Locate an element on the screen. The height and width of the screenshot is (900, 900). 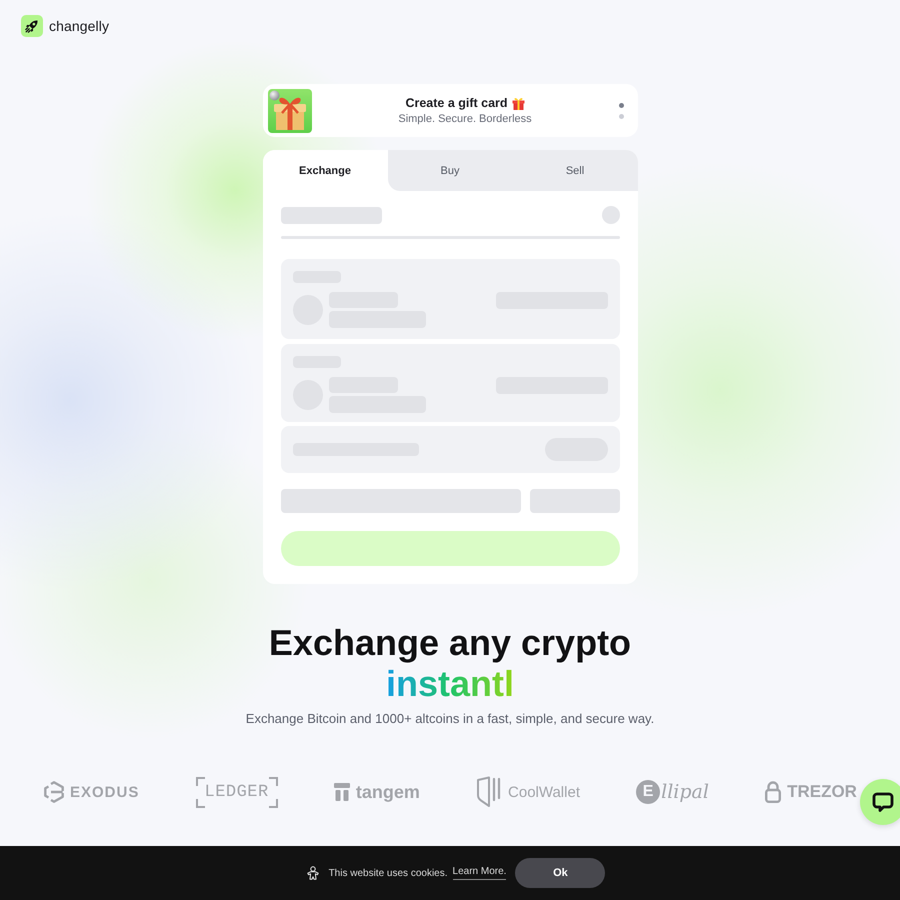
t-block-icon is located at coordinates (342, 792).